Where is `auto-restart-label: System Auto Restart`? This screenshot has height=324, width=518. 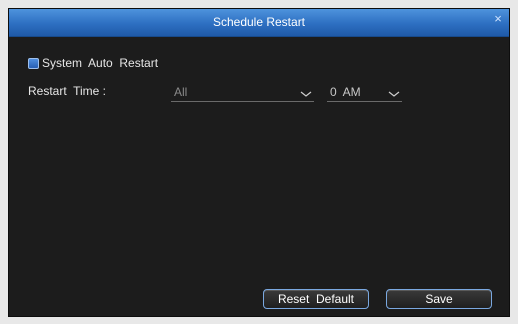
auto-restart-label: System Auto Restart is located at coordinates (100, 63).